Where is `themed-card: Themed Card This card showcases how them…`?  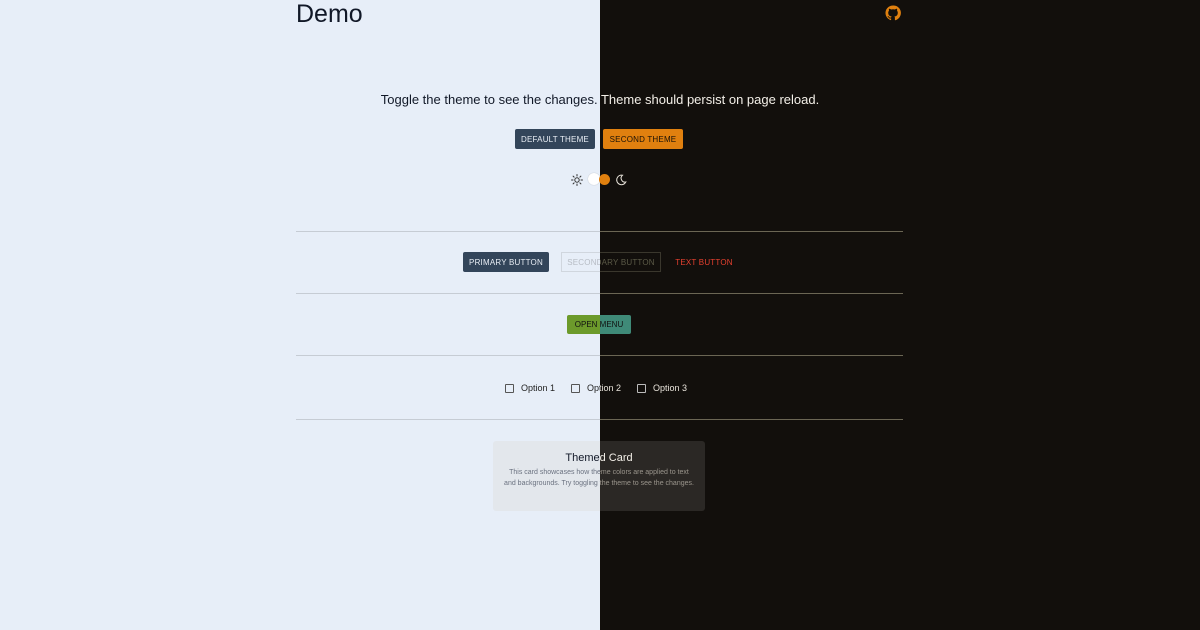
themed-card: Themed Card This card showcases how them… is located at coordinates (599, 476).